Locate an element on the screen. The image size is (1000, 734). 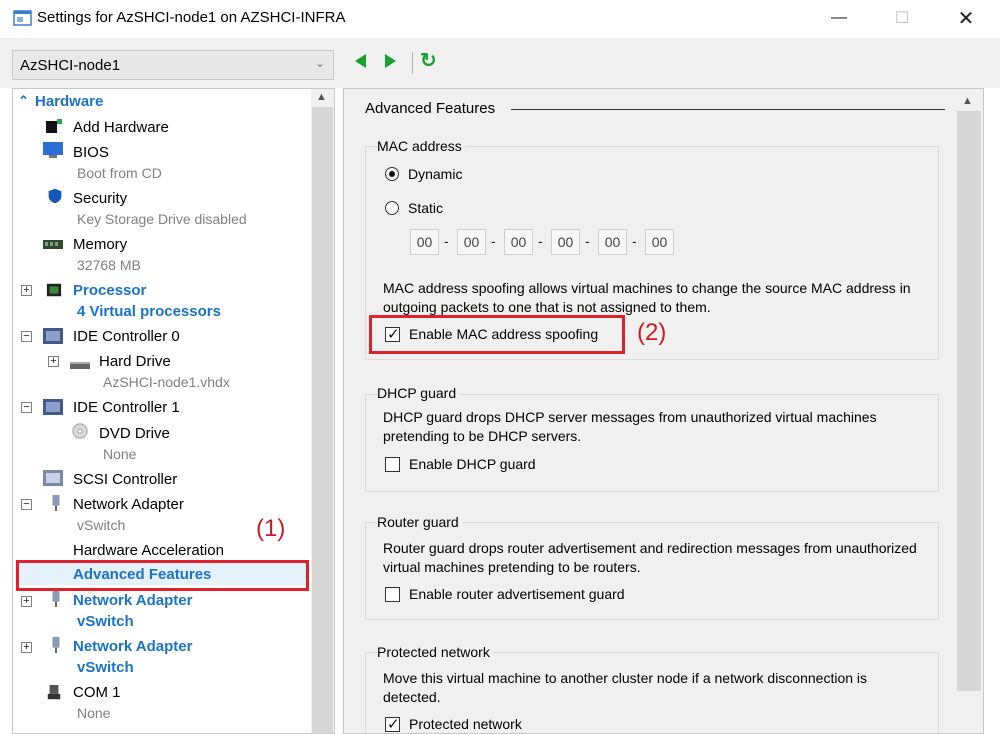
annotation-label-1: (1) is located at coordinates (271, 528).